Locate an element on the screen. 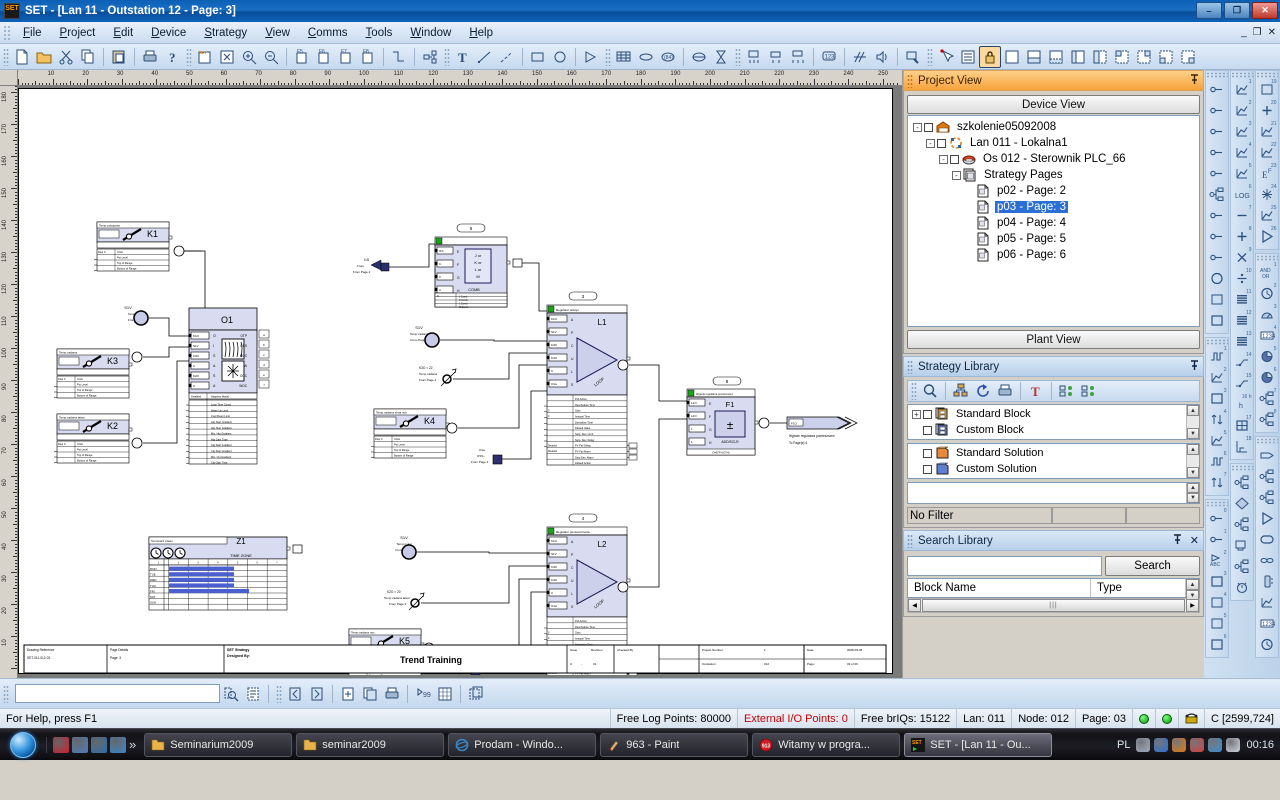  tree-item-p06: p06 - Page: 6 is located at coordinates (1053, 255).